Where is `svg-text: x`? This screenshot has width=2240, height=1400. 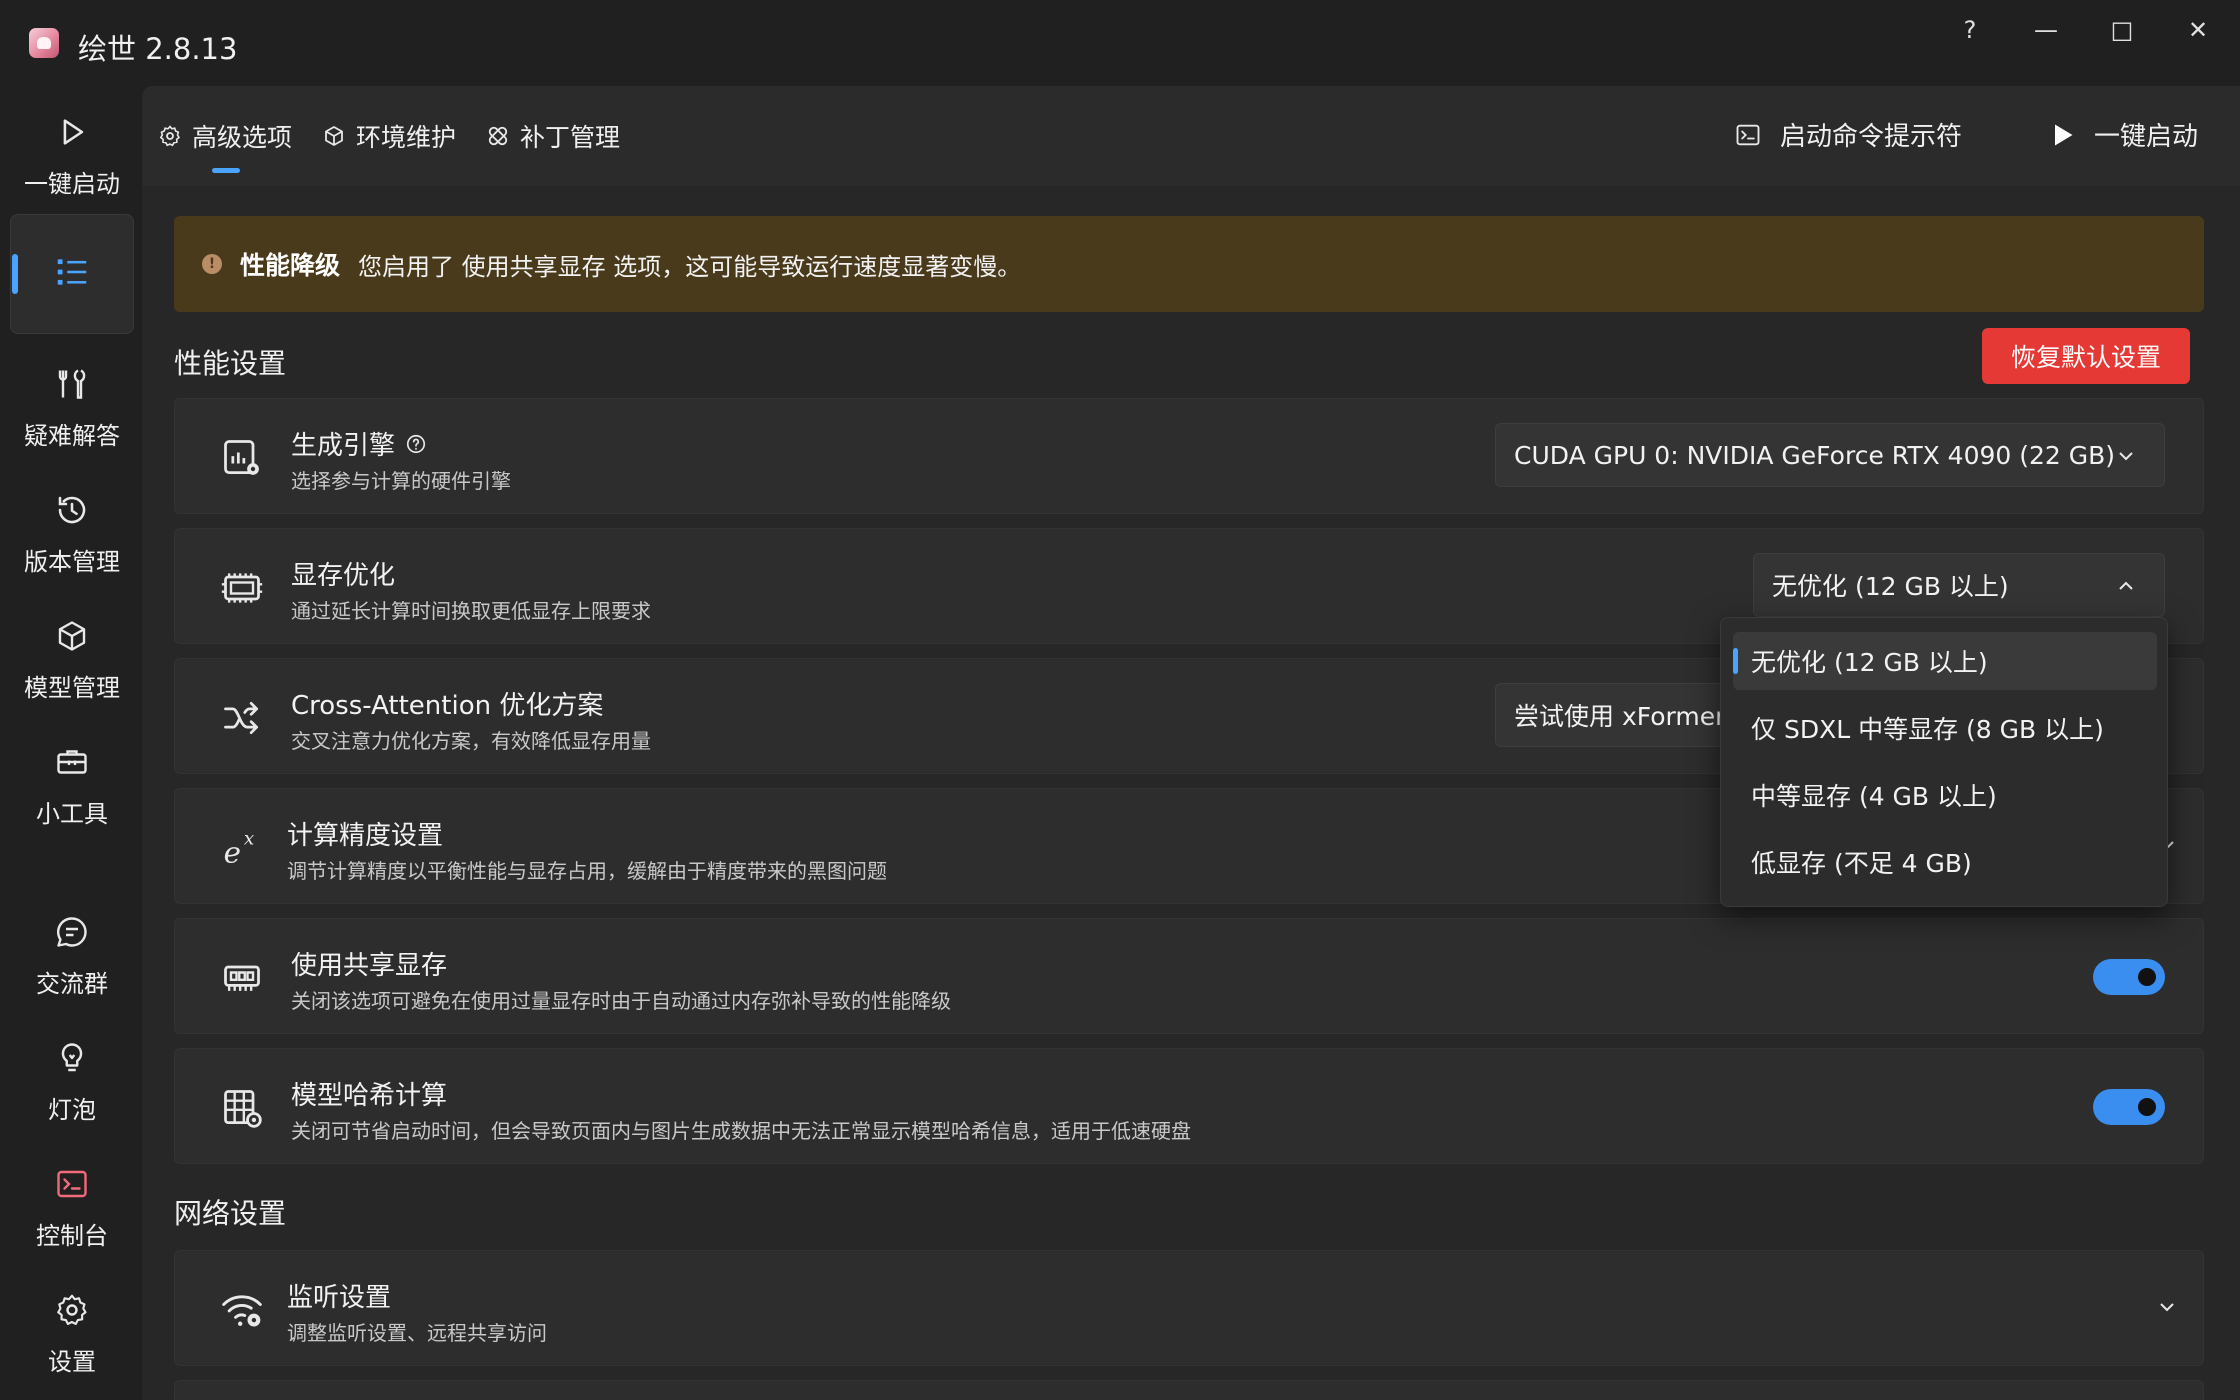
svg-text: x is located at coordinates (249, 838).